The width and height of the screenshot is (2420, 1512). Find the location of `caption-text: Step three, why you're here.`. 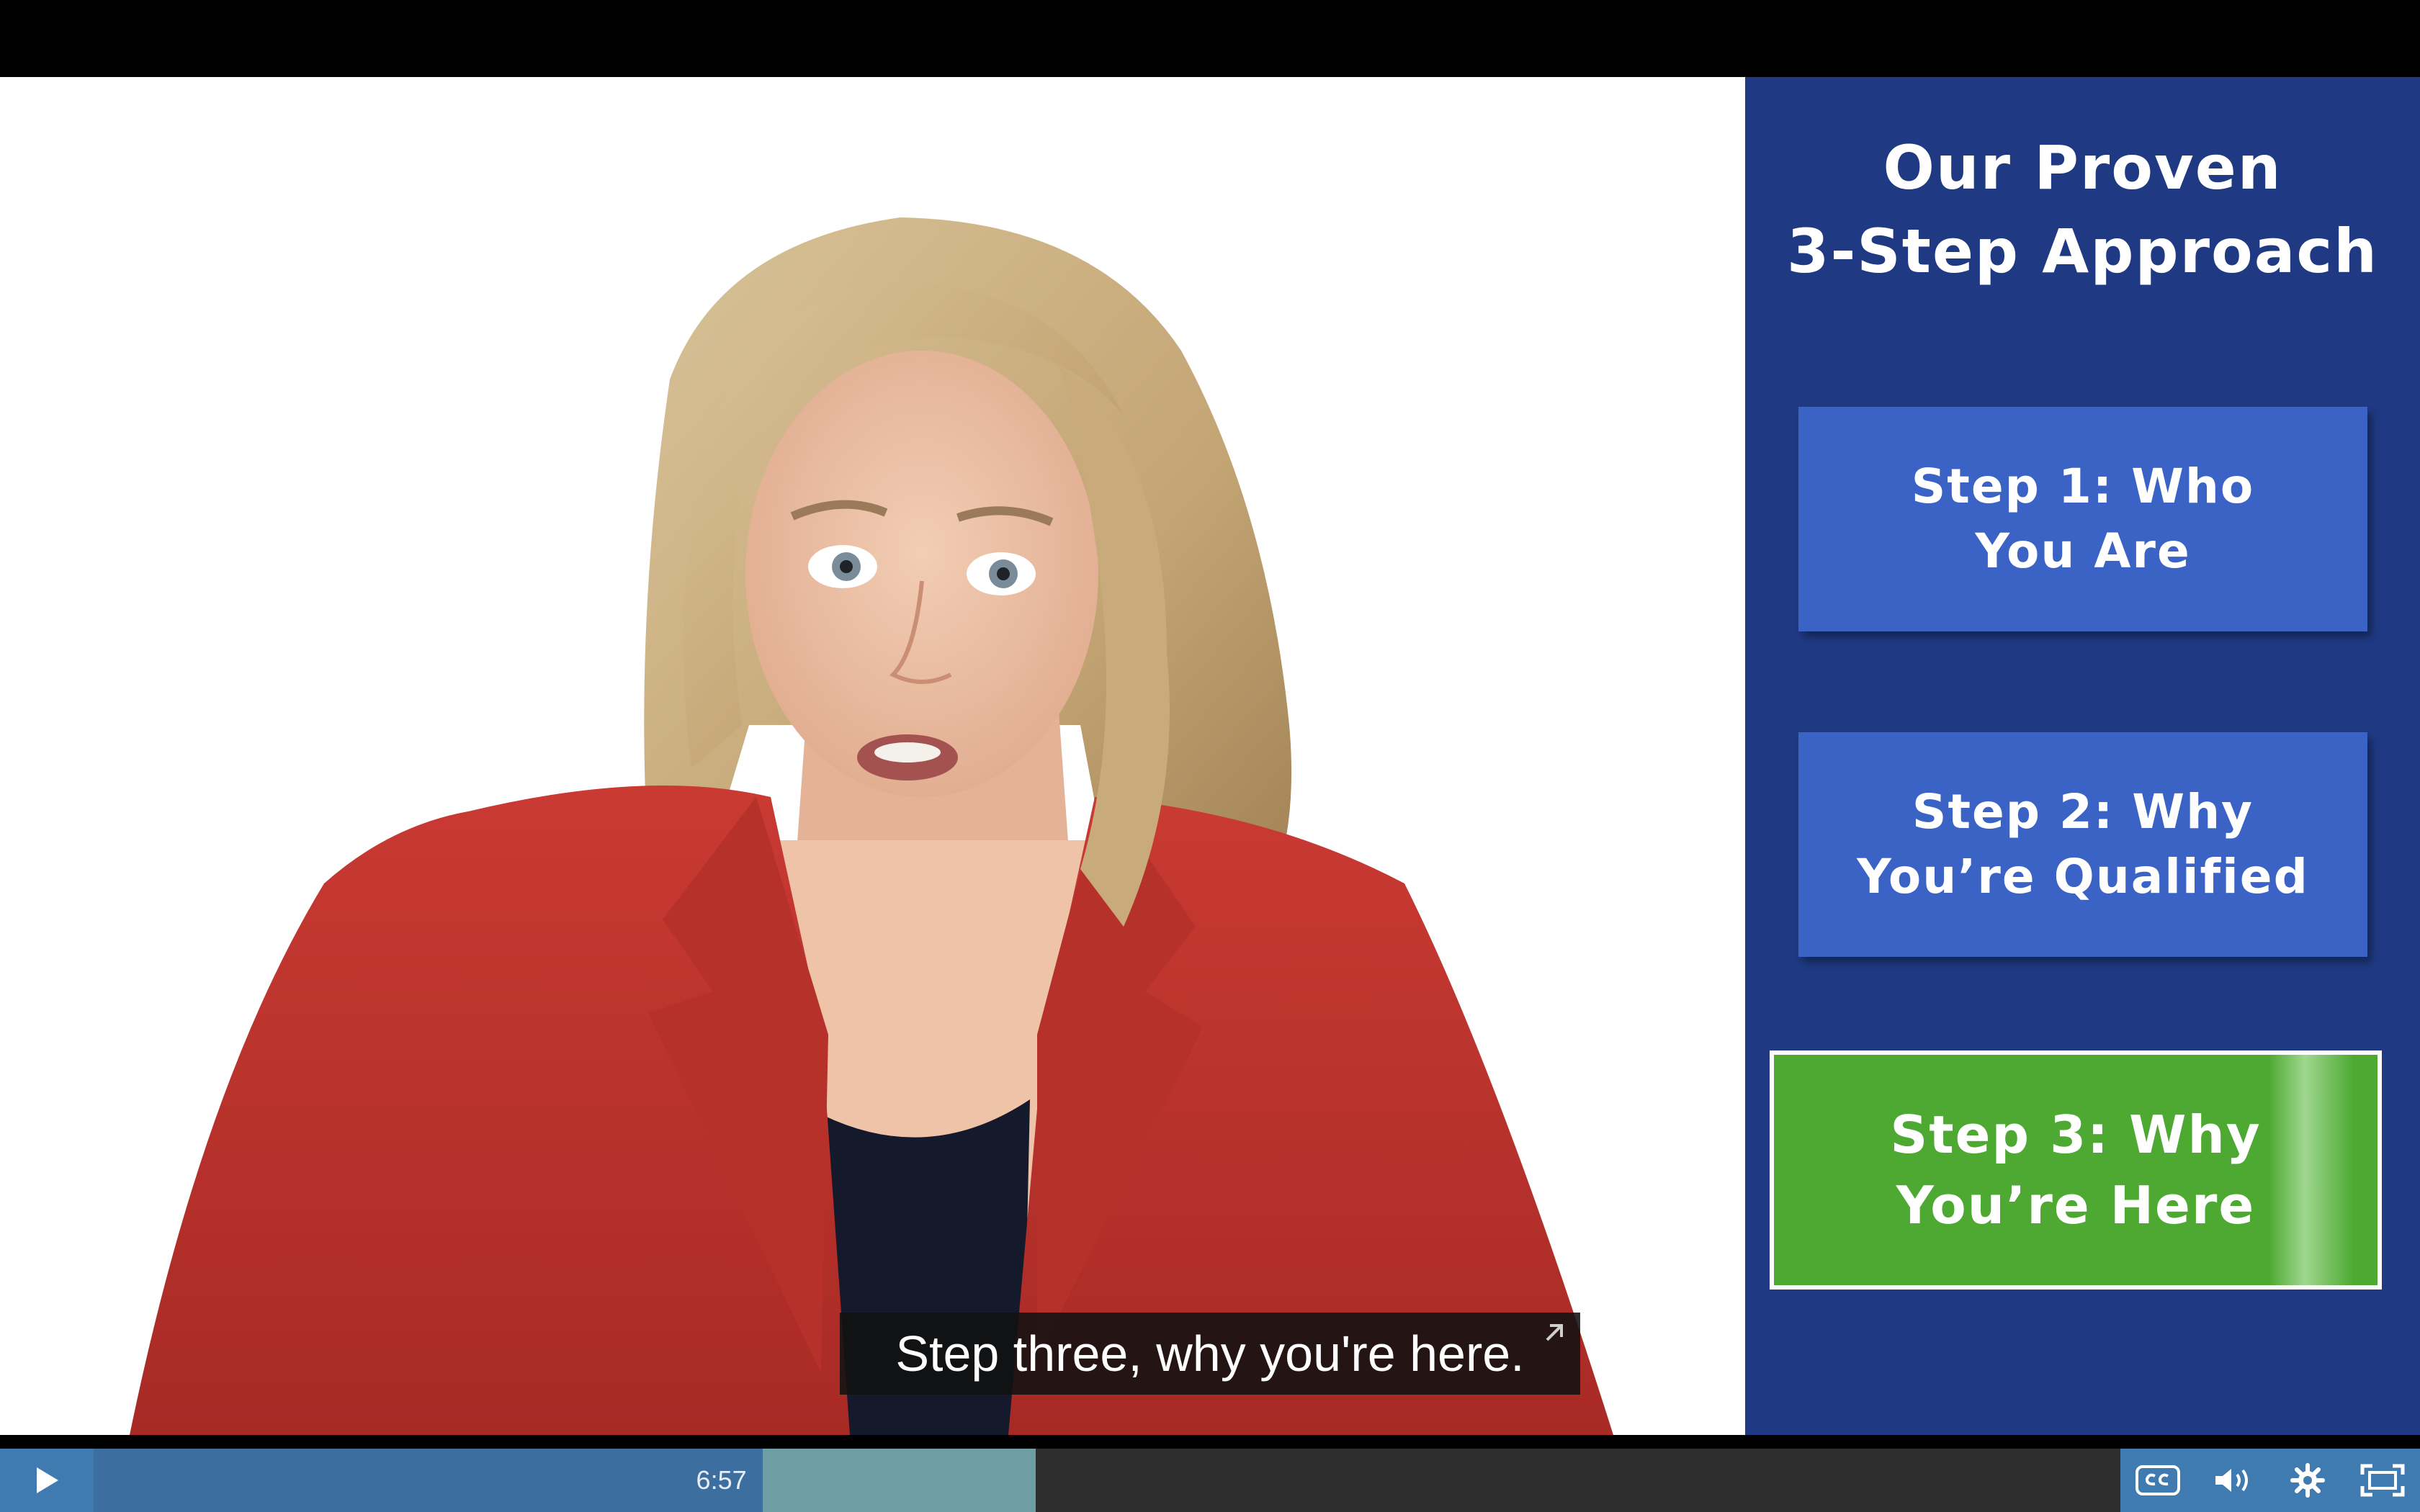

caption-text: Step three, why you're here. is located at coordinates (1210, 1354).